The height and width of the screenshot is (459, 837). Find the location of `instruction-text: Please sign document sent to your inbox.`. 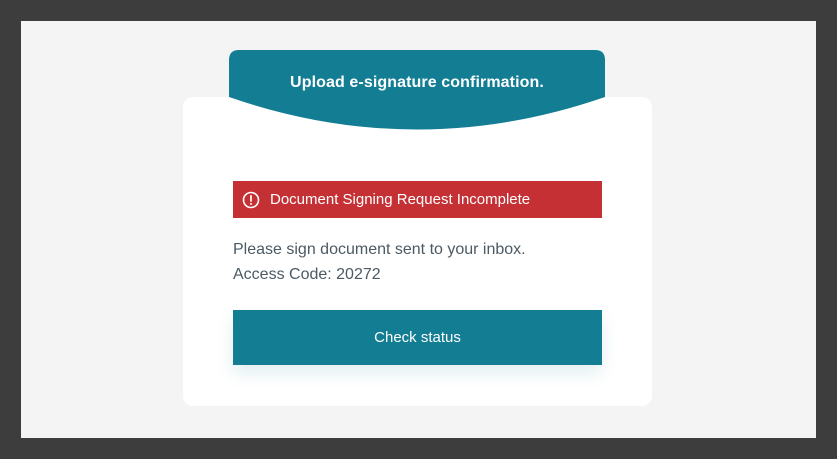

instruction-text: Please sign document sent to your inbox. is located at coordinates (379, 249).